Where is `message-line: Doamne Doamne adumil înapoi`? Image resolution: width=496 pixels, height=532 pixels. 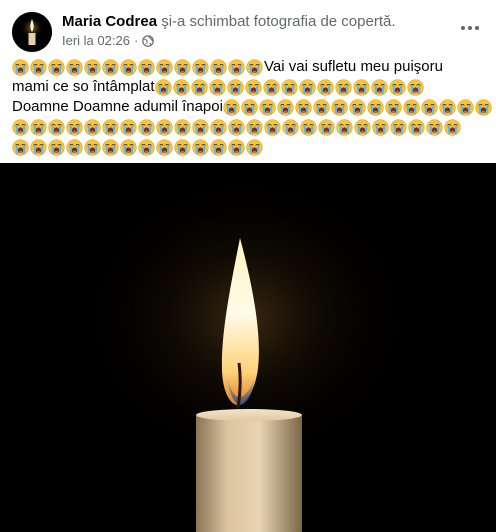 message-line: Doamne Doamne adumil înapoi is located at coordinates (252, 107).